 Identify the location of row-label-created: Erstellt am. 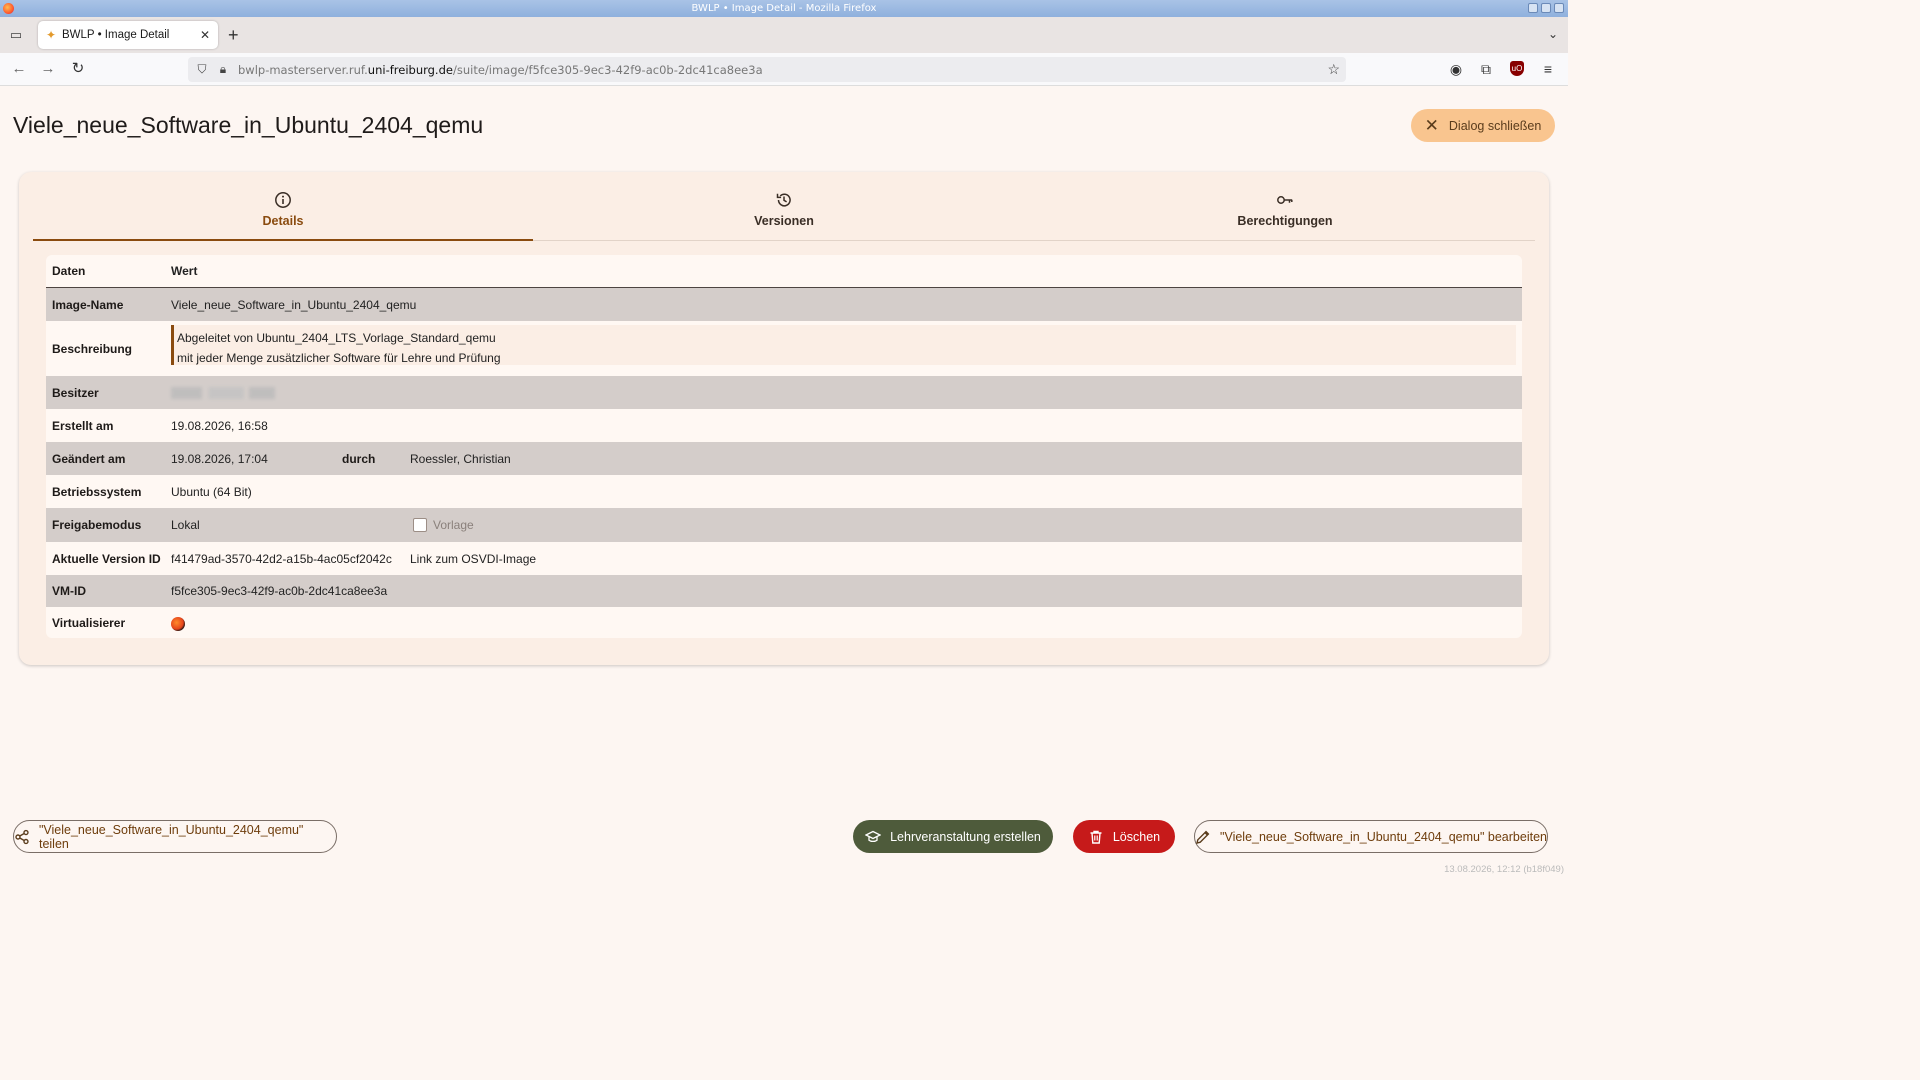
(83, 425).